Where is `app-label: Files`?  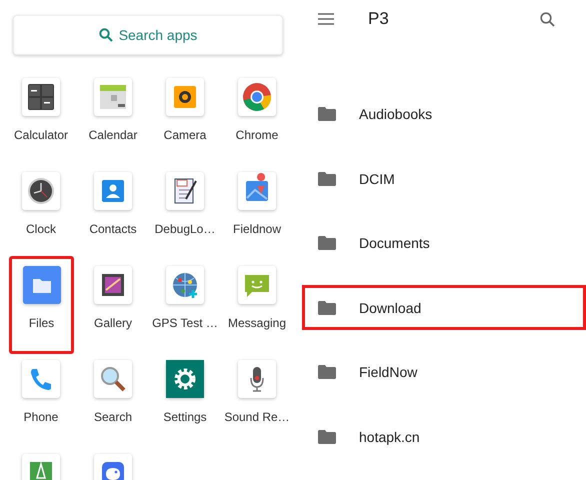 app-label: Files is located at coordinates (41, 323).